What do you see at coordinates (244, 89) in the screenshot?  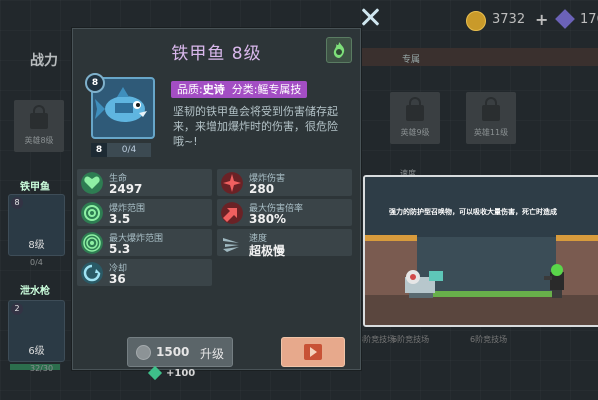 I see `category-label: 分类:` at bounding box center [244, 89].